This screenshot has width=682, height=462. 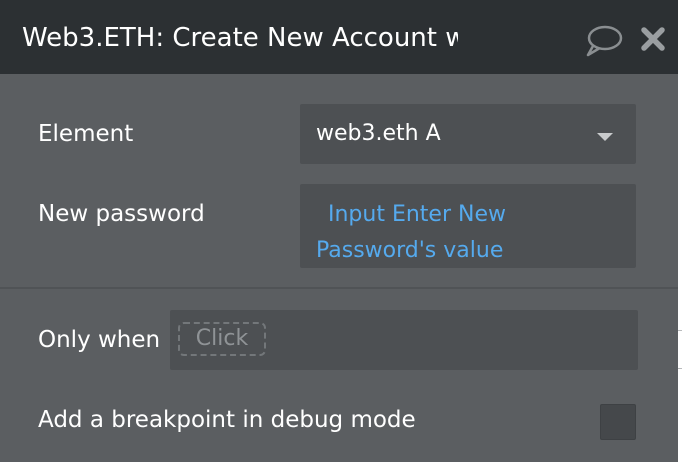 What do you see at coordinates (605, 137) in the screenshot?
I see `caret-down-icon` at bounding box center [605, 137].